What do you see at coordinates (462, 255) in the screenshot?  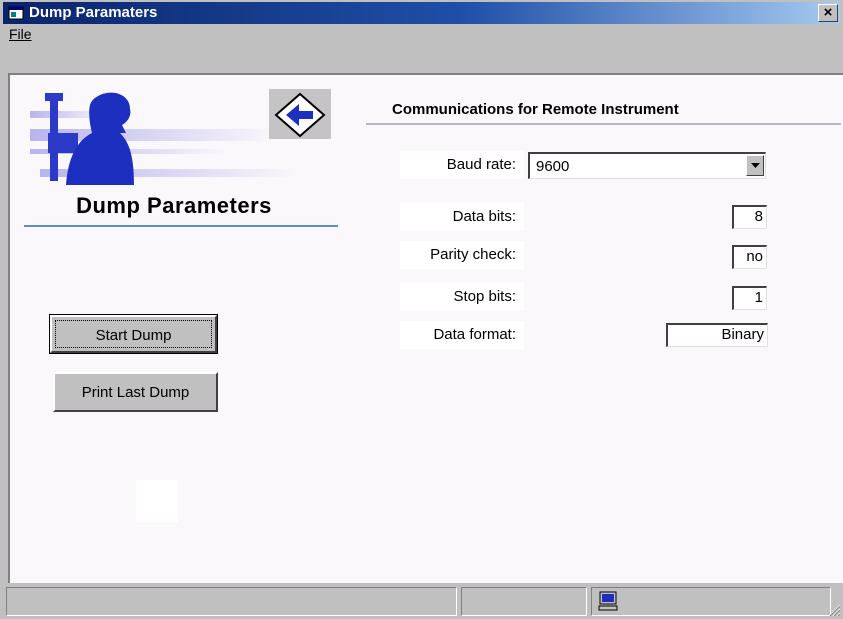 I see `parity-check-label: Parity check:` at bounding box center [462, 255].